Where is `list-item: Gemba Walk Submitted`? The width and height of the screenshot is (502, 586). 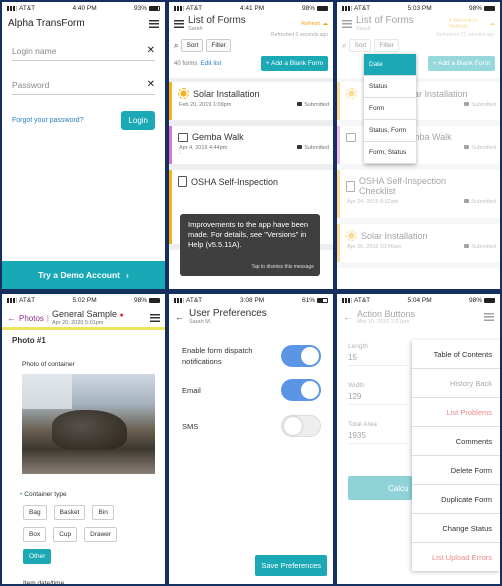
list-item: Gemba Walk Submitted is located at coordinates (418, 148).